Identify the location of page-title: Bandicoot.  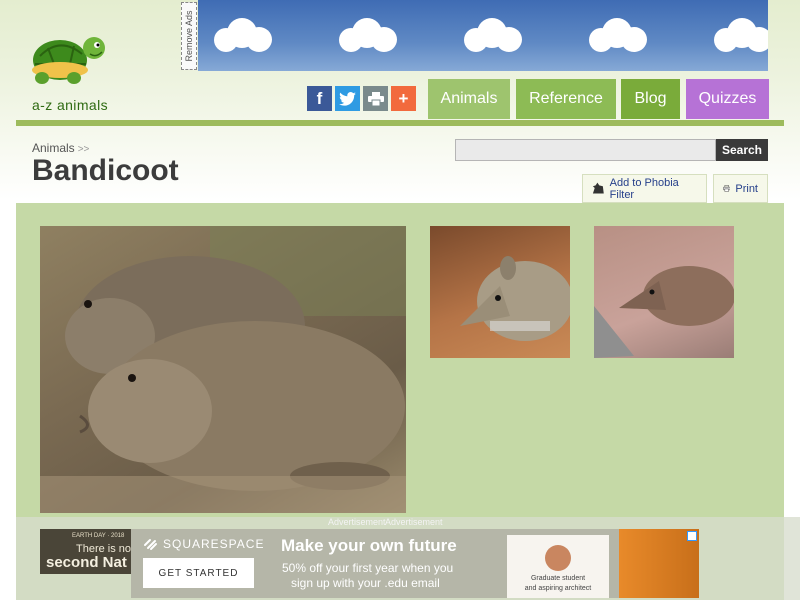
(105, 170).